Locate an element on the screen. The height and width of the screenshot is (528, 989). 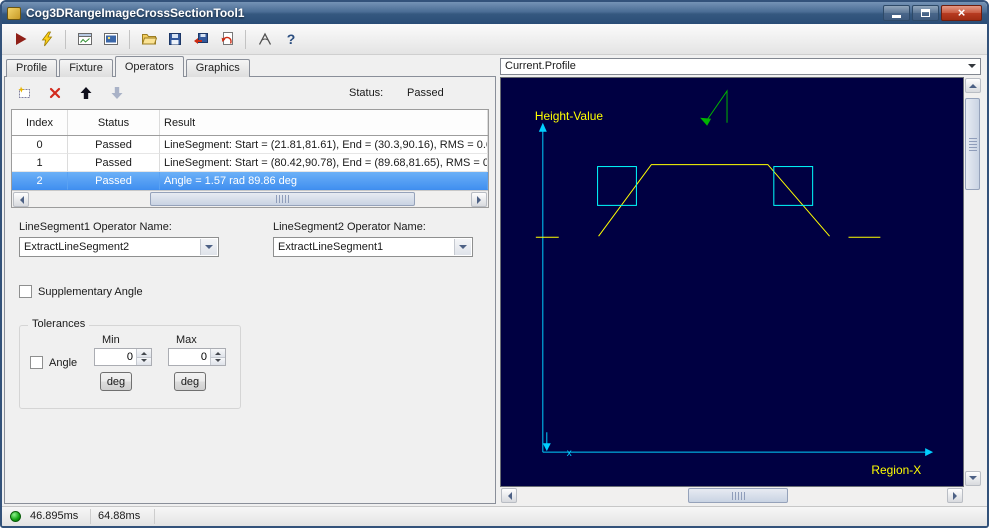
status-value: Passed is located at coordinates (425, 93).